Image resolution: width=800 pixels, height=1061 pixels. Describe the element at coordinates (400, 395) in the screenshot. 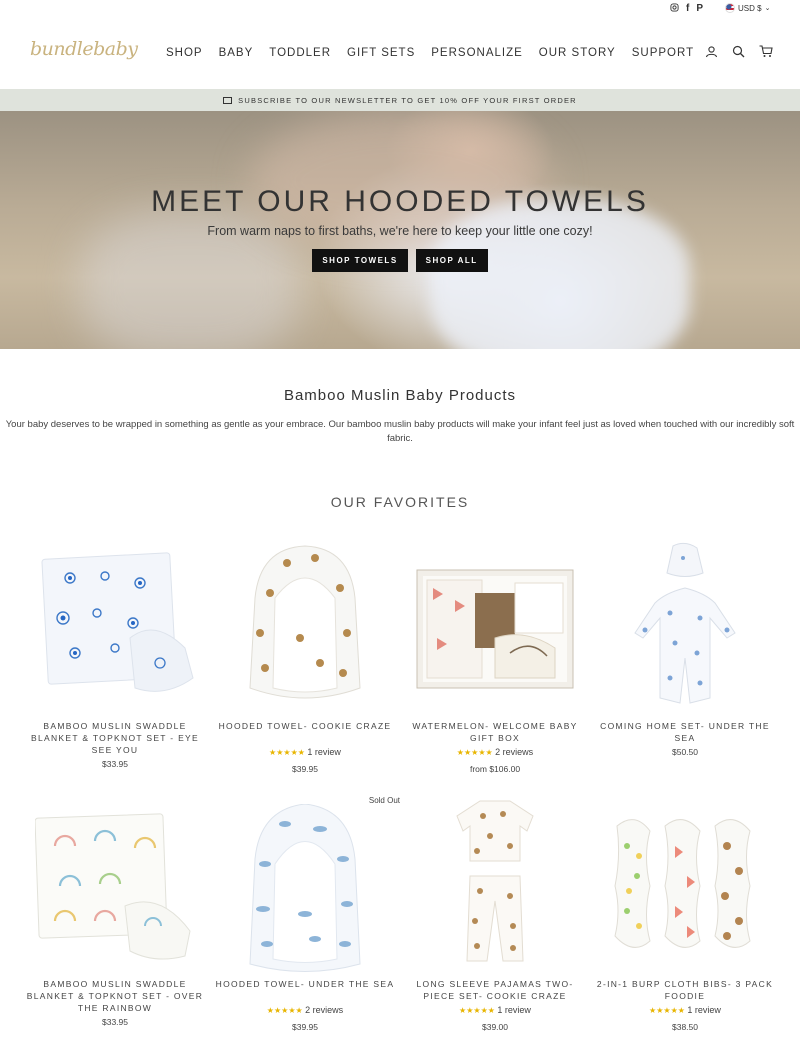

I see `intro-title: Bamboo Muslin Baby Products` at that location.